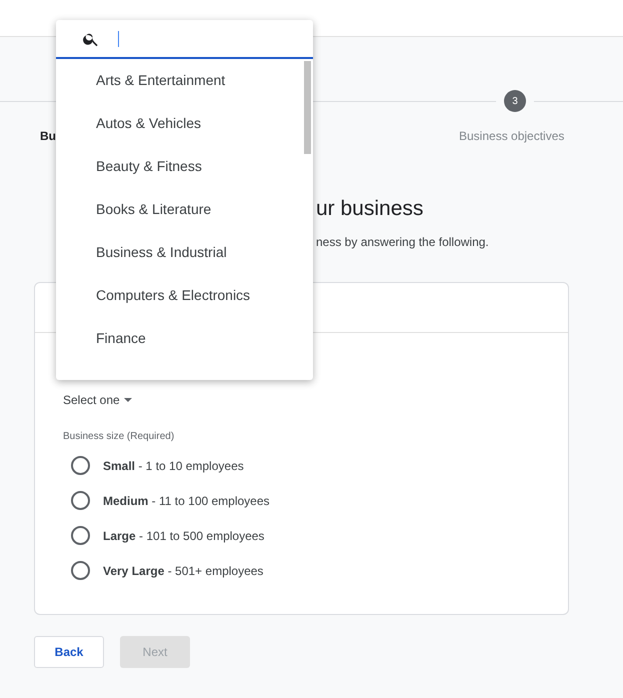 The width and height of the screenshot is (623, 698). I want to click on page-heading: ur business, so click(370, 209).